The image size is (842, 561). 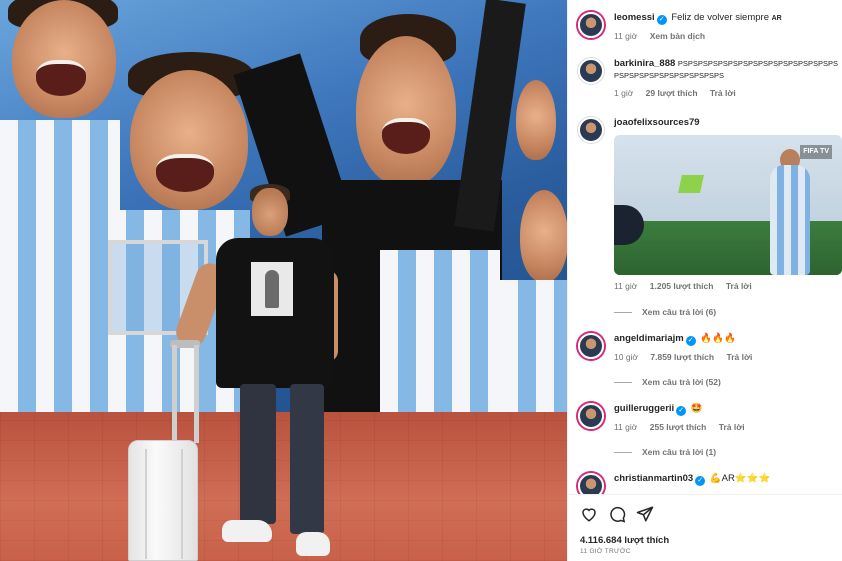 What do you see at coordinates (679, 312) in the screenshot?
I see `view-replies-label: Xem câu trả lời (6)` at bounding box center [679, 312].